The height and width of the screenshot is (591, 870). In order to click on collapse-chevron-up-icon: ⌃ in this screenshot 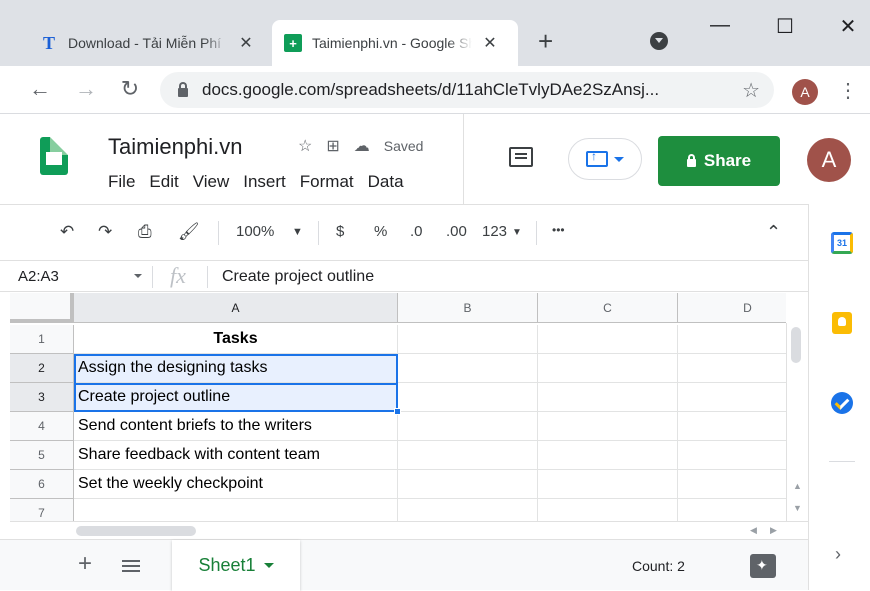, I will do `click(773, 232)`.